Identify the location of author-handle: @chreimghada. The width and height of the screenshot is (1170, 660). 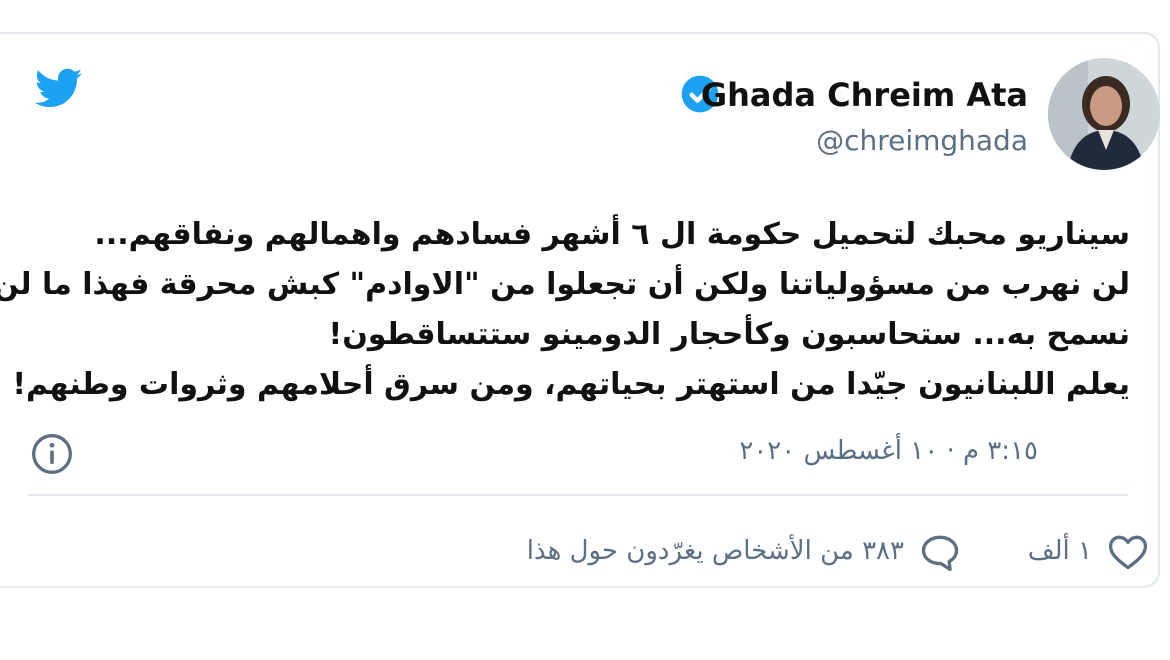
(922, 140).